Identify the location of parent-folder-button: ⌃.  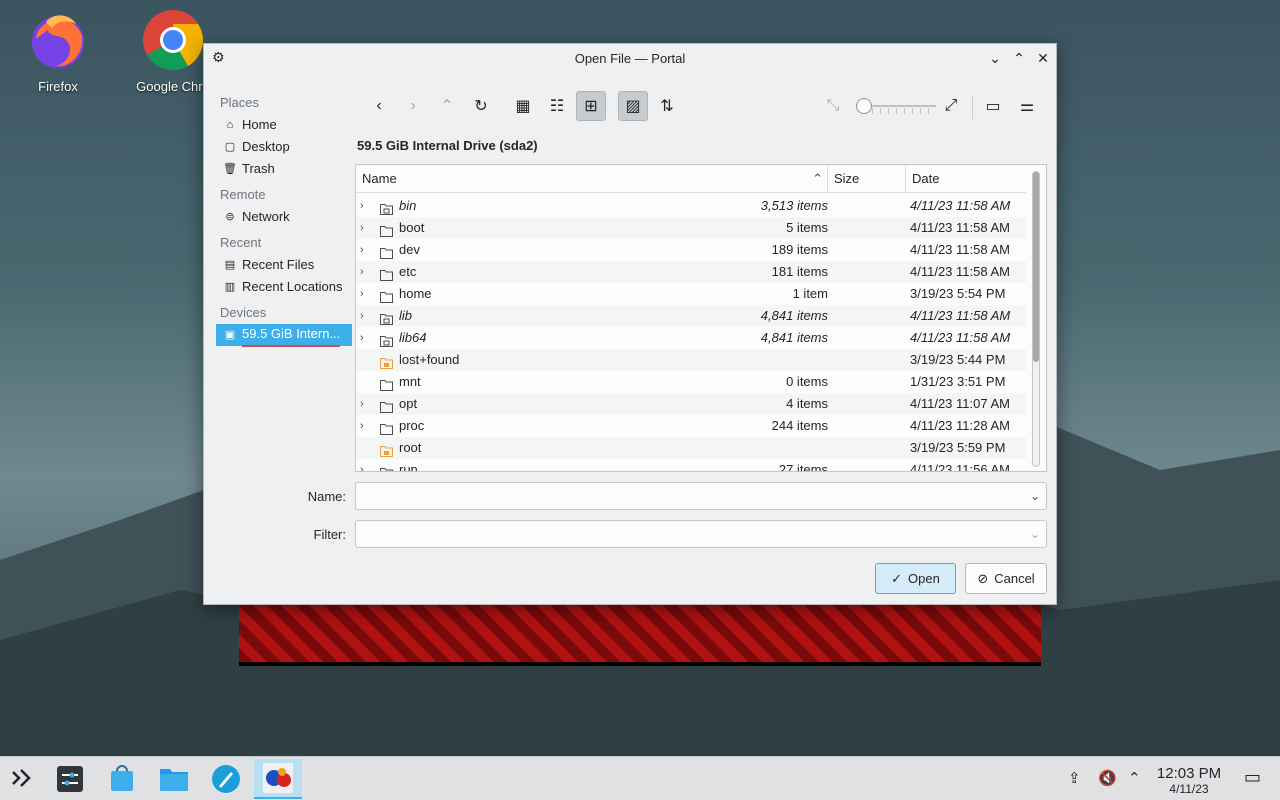
(447, 106).